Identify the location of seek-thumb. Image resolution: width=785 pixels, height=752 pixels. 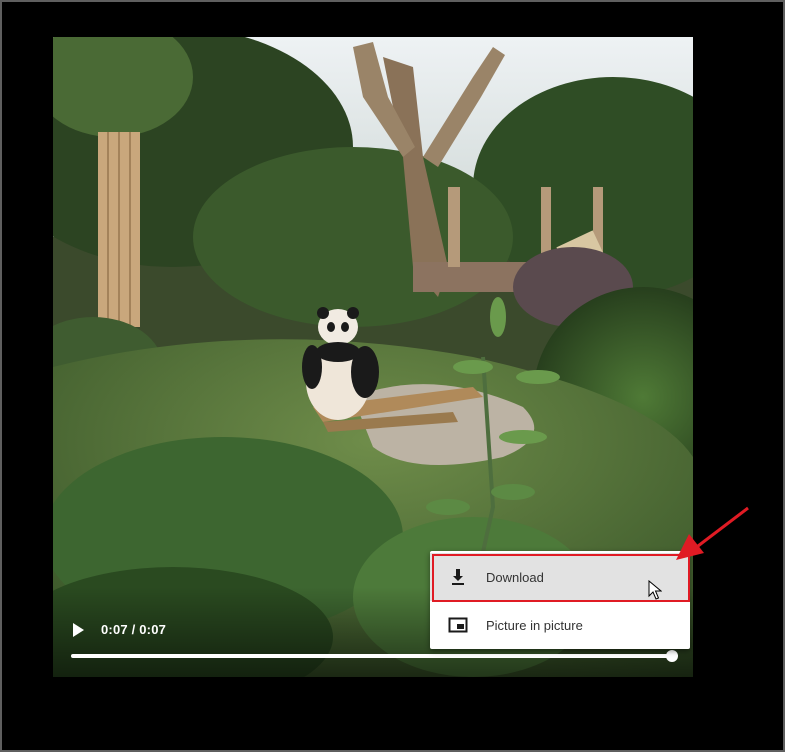
(672, 656).